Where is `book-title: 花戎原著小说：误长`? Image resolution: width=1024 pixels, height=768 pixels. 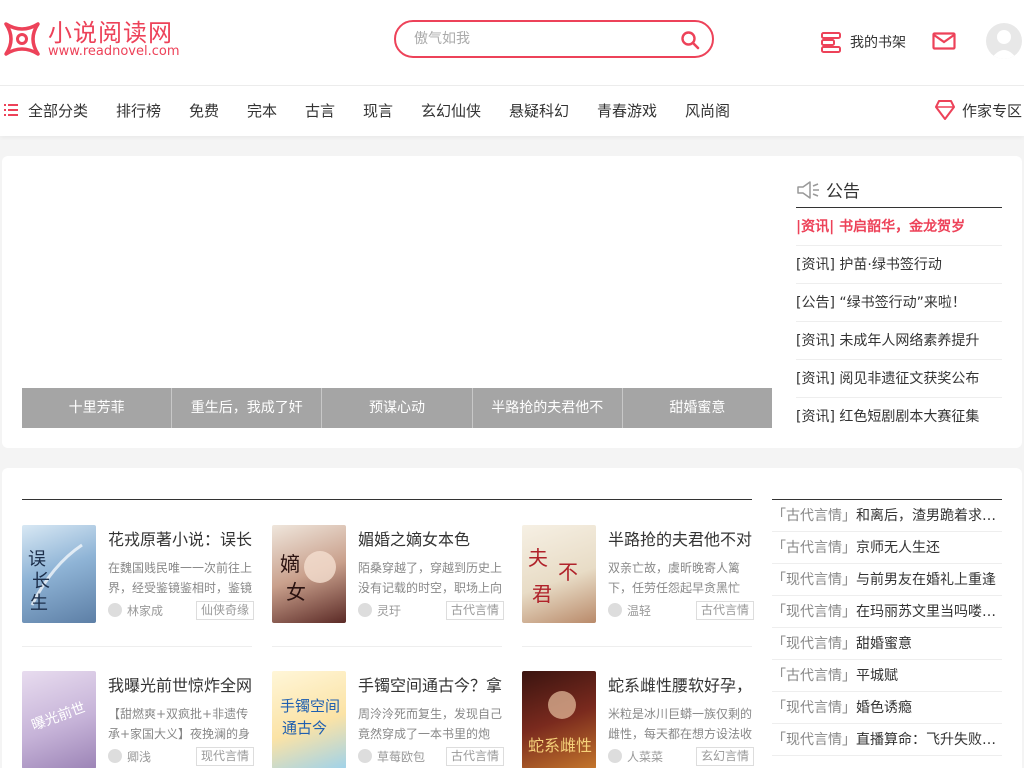
book-title: 花戎原著小说：误长 is located at coordinates (181, 540).